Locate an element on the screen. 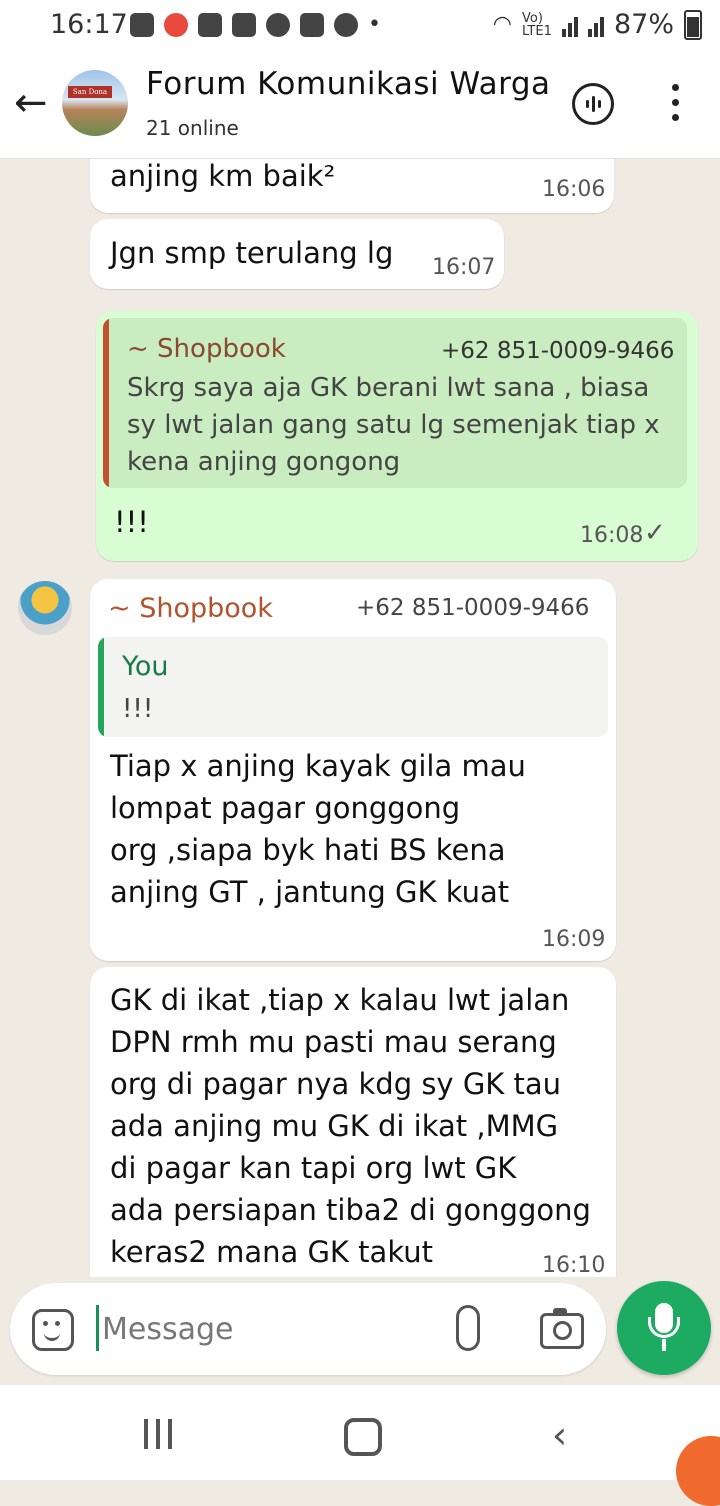 Image resolution: width=720 pixels, height=1506 pixels. message-composer is located at coordinates (308, 1329).